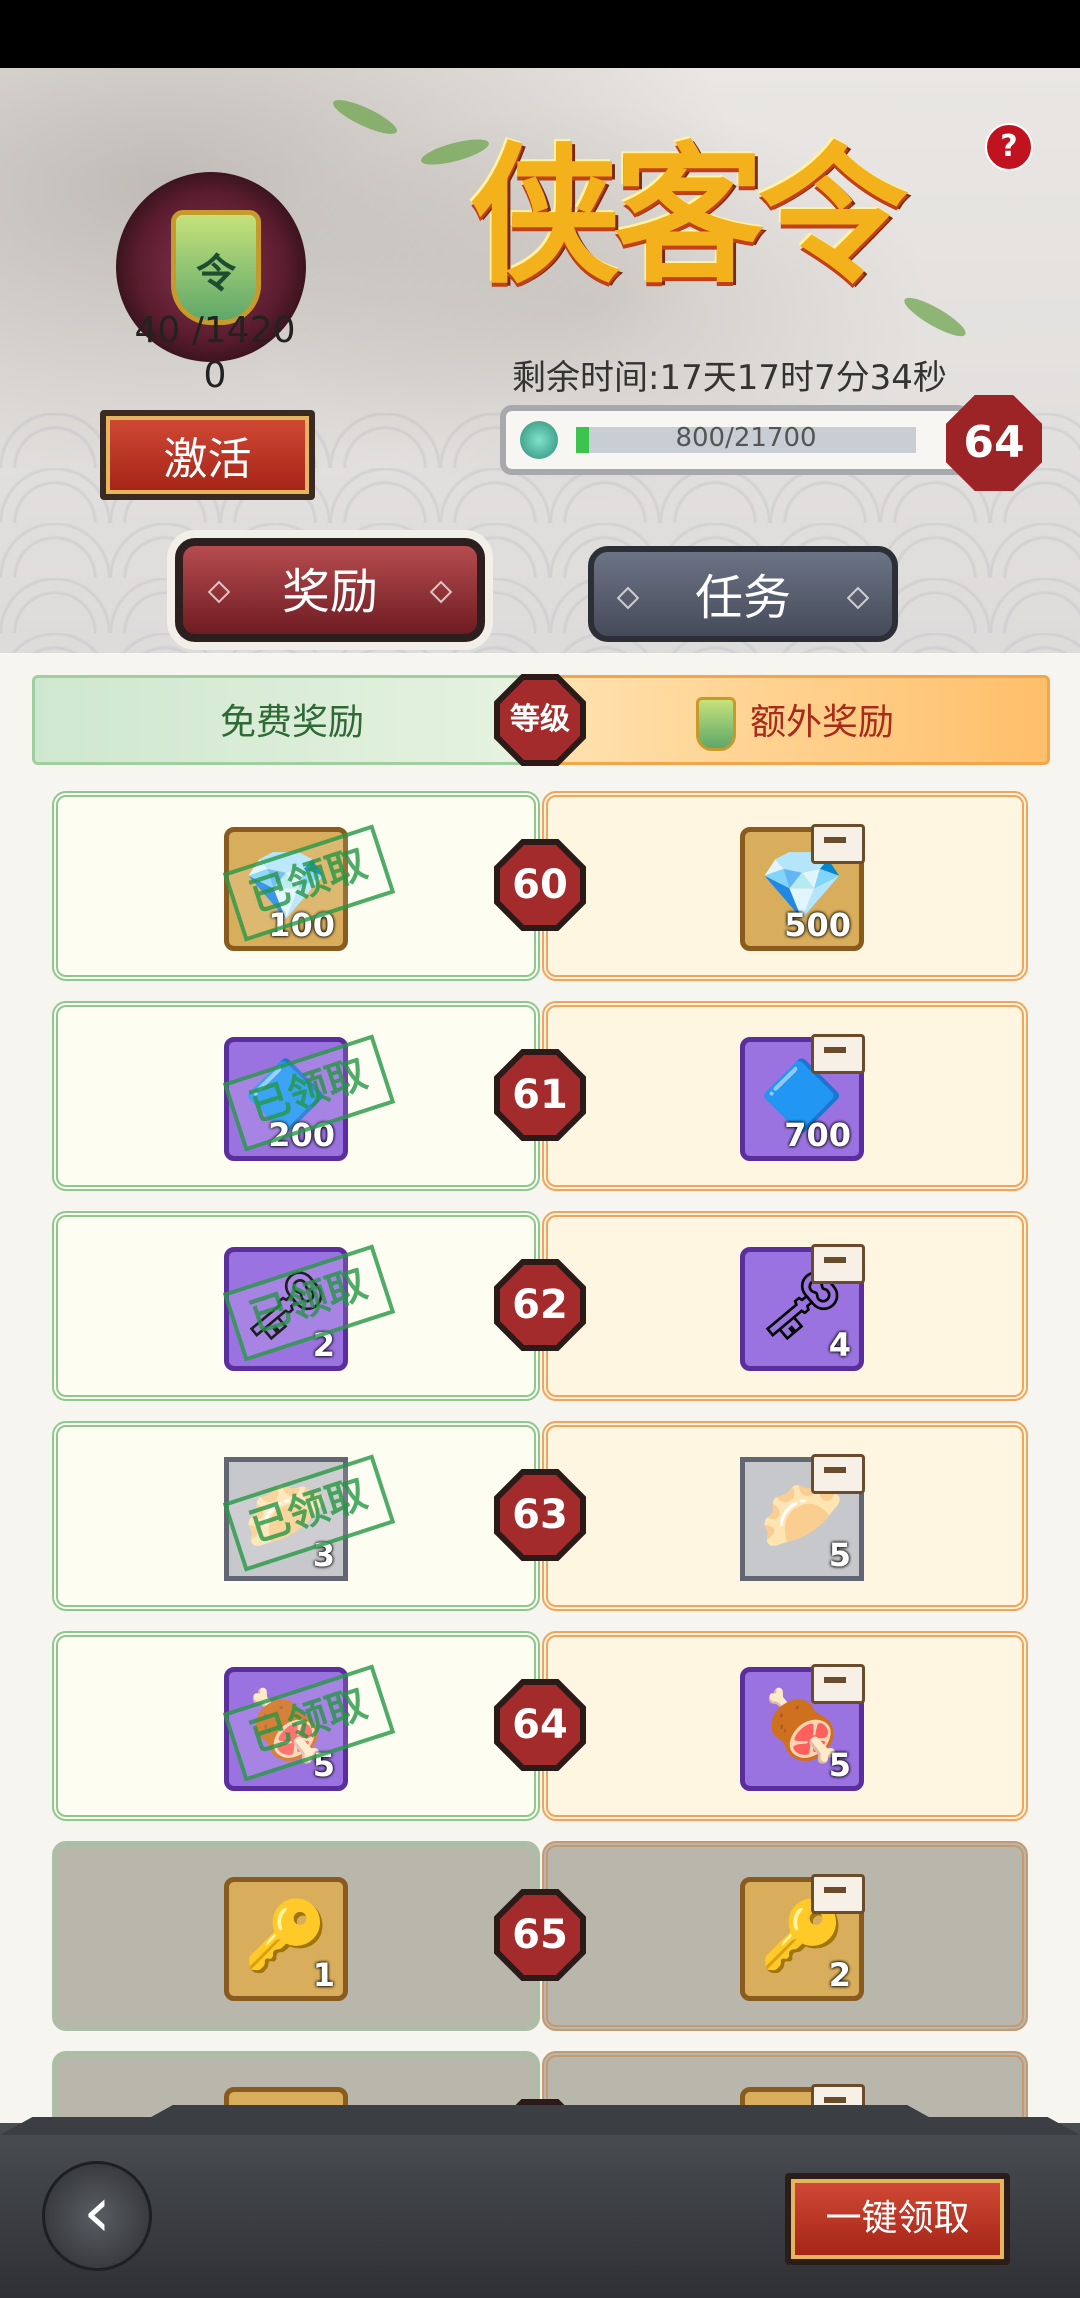  I want to click on extra-reward-cell: 🗝 4, so click(785, 1306).